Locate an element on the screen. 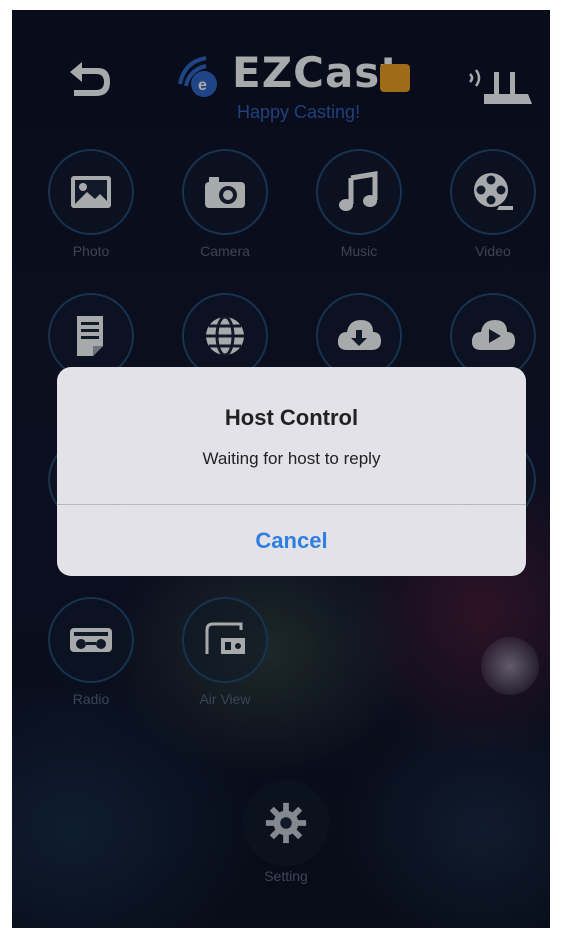 The height and width of the screenshot is (929, 562). dialog-title: Host Control is located at coordinates (291, 417).